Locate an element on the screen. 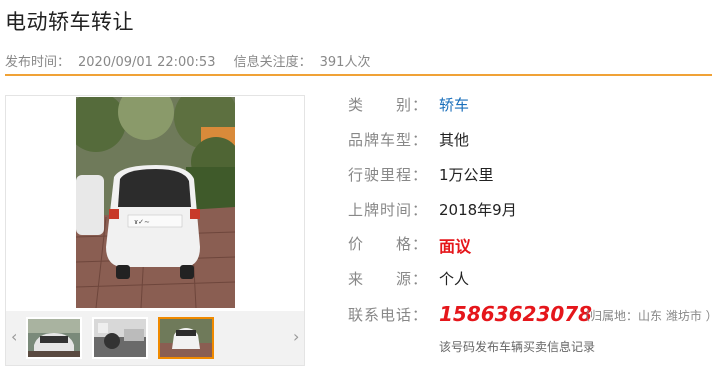  thumbnail-3-image is located at coordinates (186, 338).